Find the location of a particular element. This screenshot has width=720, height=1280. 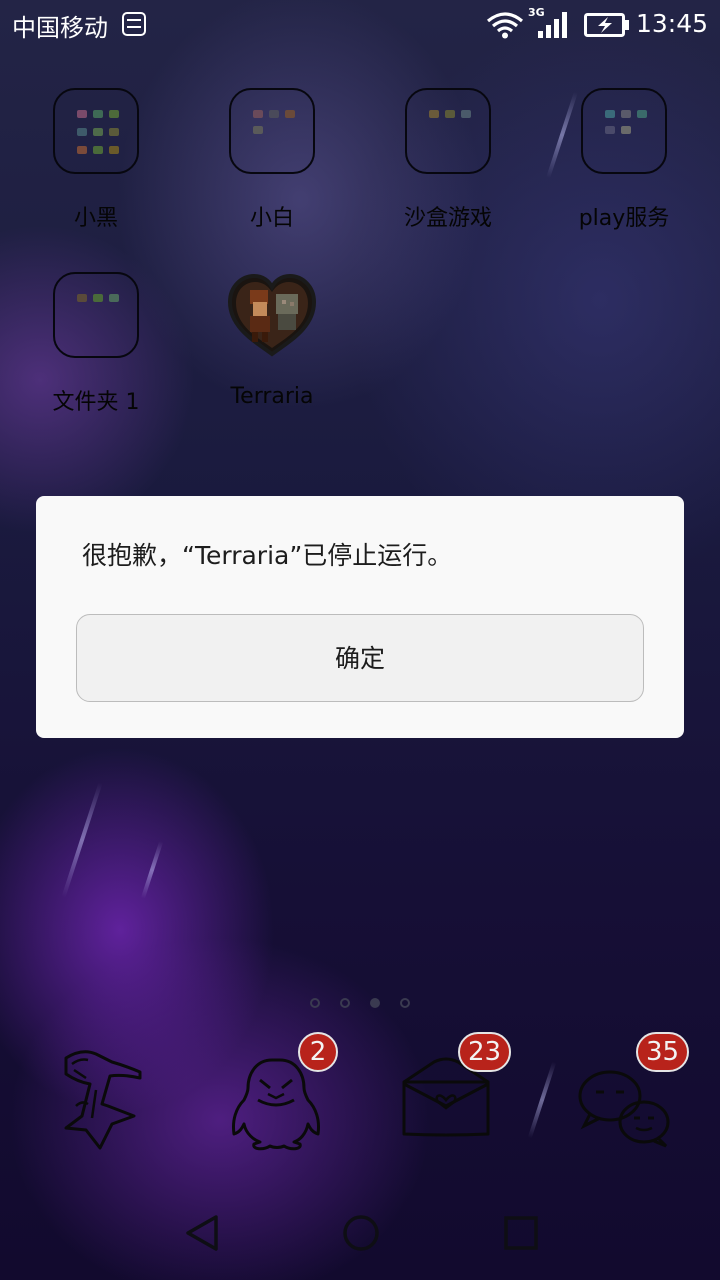

folder-xiaobai: 小白 is located at coordinates (272, 160).